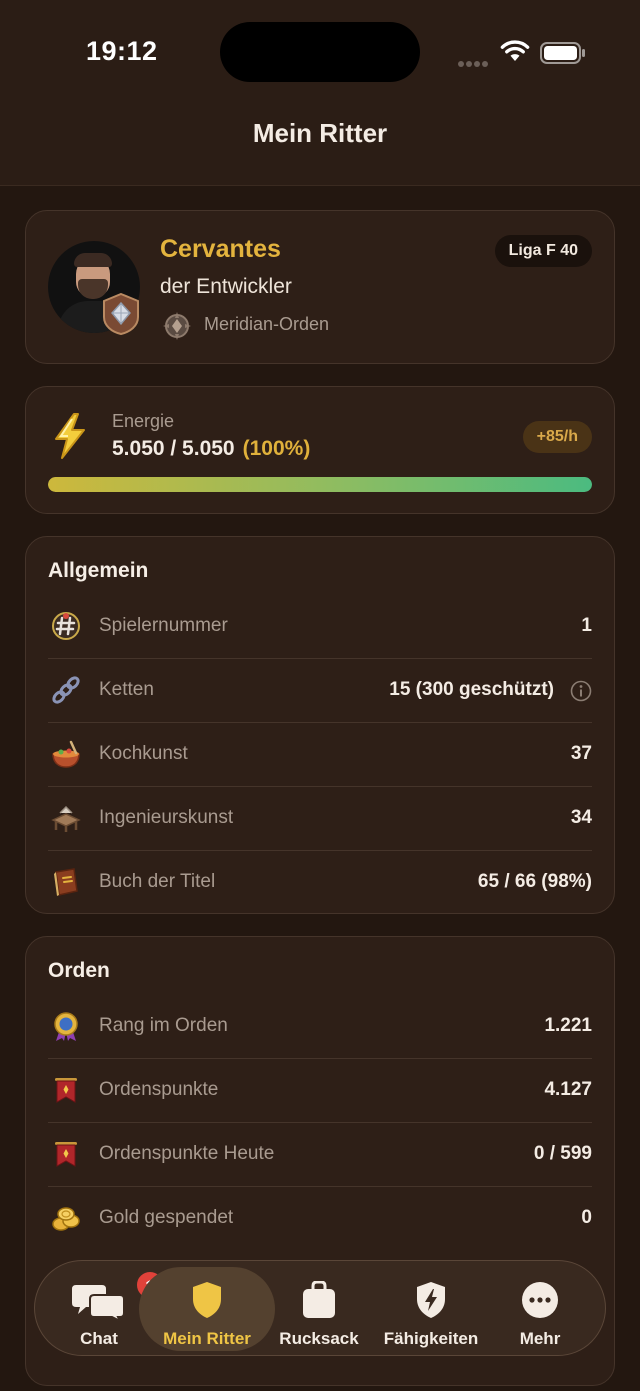 The height and width of the screenshot is (1391, 640). I want to click on section-title-general: Allgemein, so click(98, 570).